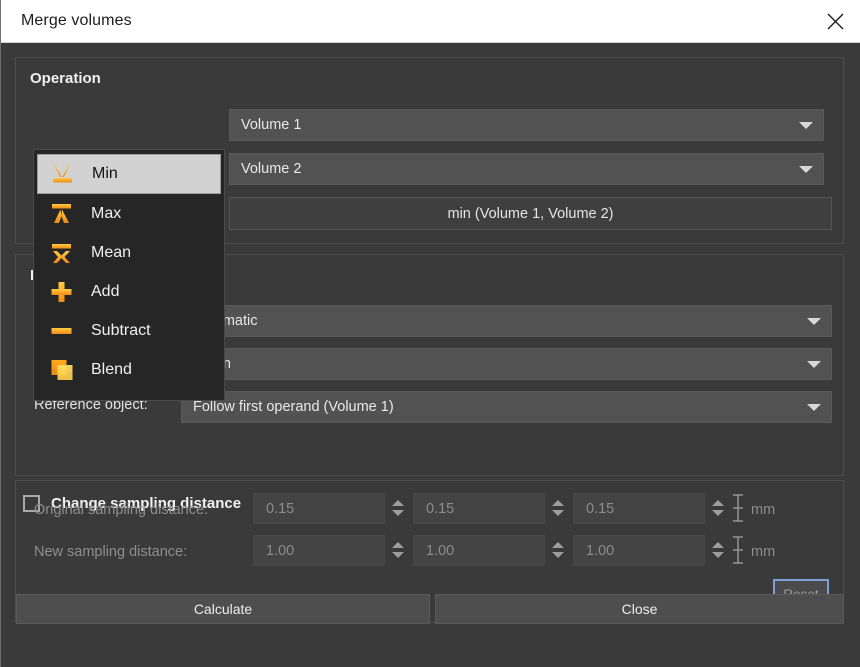  What do you see at coordinates (121, 510) in the screenshot?
I see `original-sampling-distance-label: Original sampling distance:` at bounding box center [121, 510].